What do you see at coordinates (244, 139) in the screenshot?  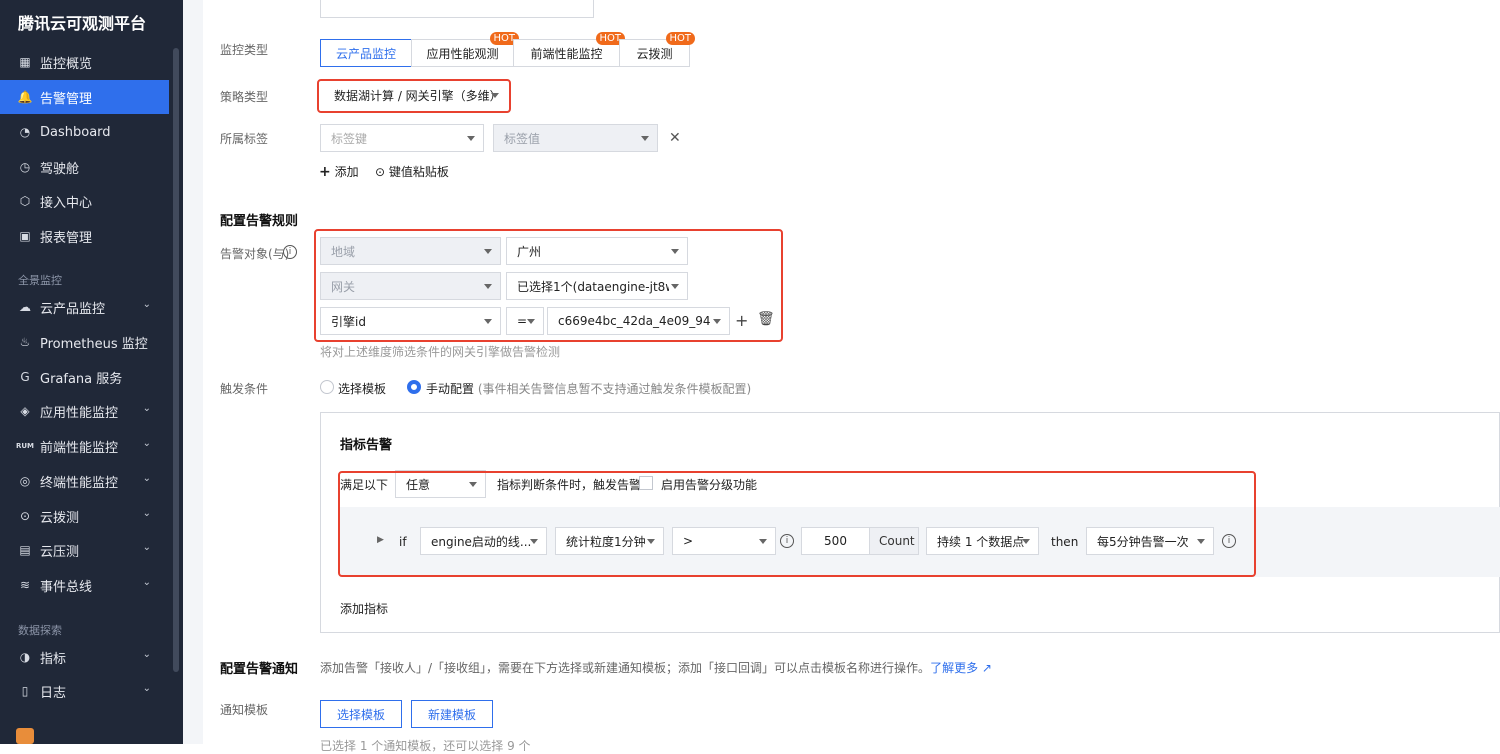 I see `tags-label: 所属标签` at bounding box center [244, 139].